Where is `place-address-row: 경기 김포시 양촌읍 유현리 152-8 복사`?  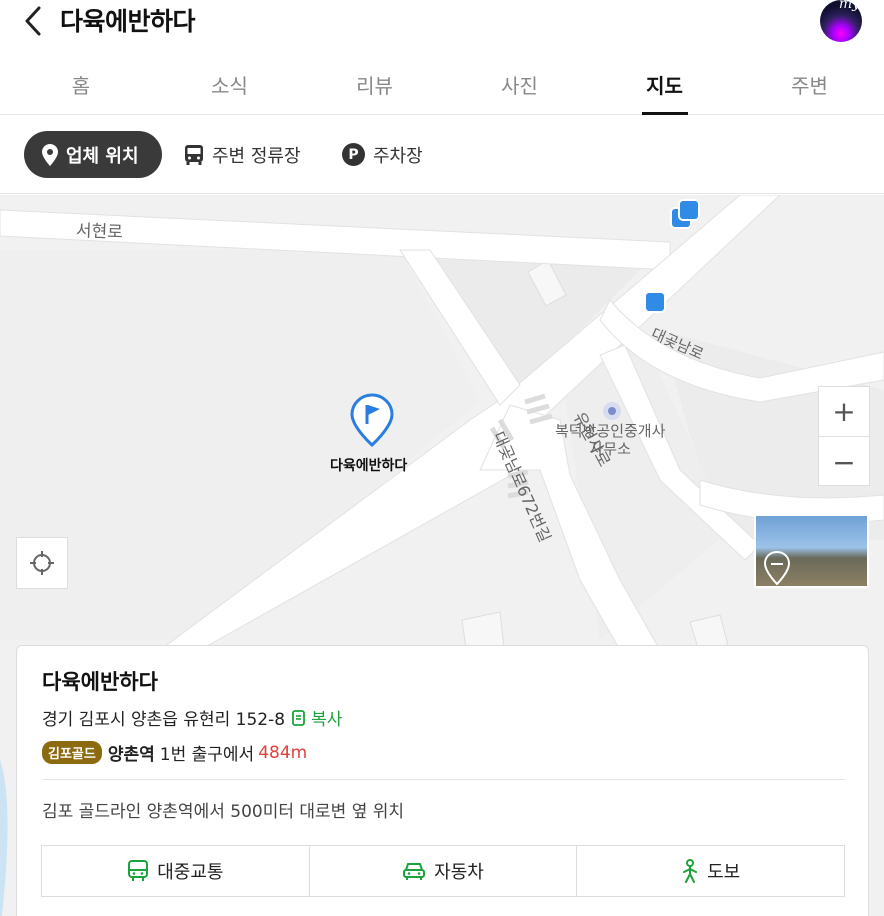 place-address-row: 경기 김포시 양촌읍 유현리 152-8 복사 is located at coordinates (192, 717).